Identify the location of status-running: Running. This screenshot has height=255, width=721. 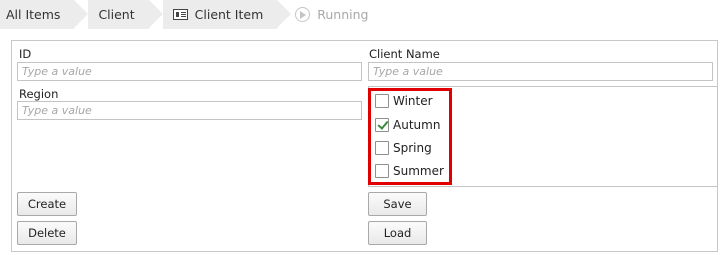
(330, 14).